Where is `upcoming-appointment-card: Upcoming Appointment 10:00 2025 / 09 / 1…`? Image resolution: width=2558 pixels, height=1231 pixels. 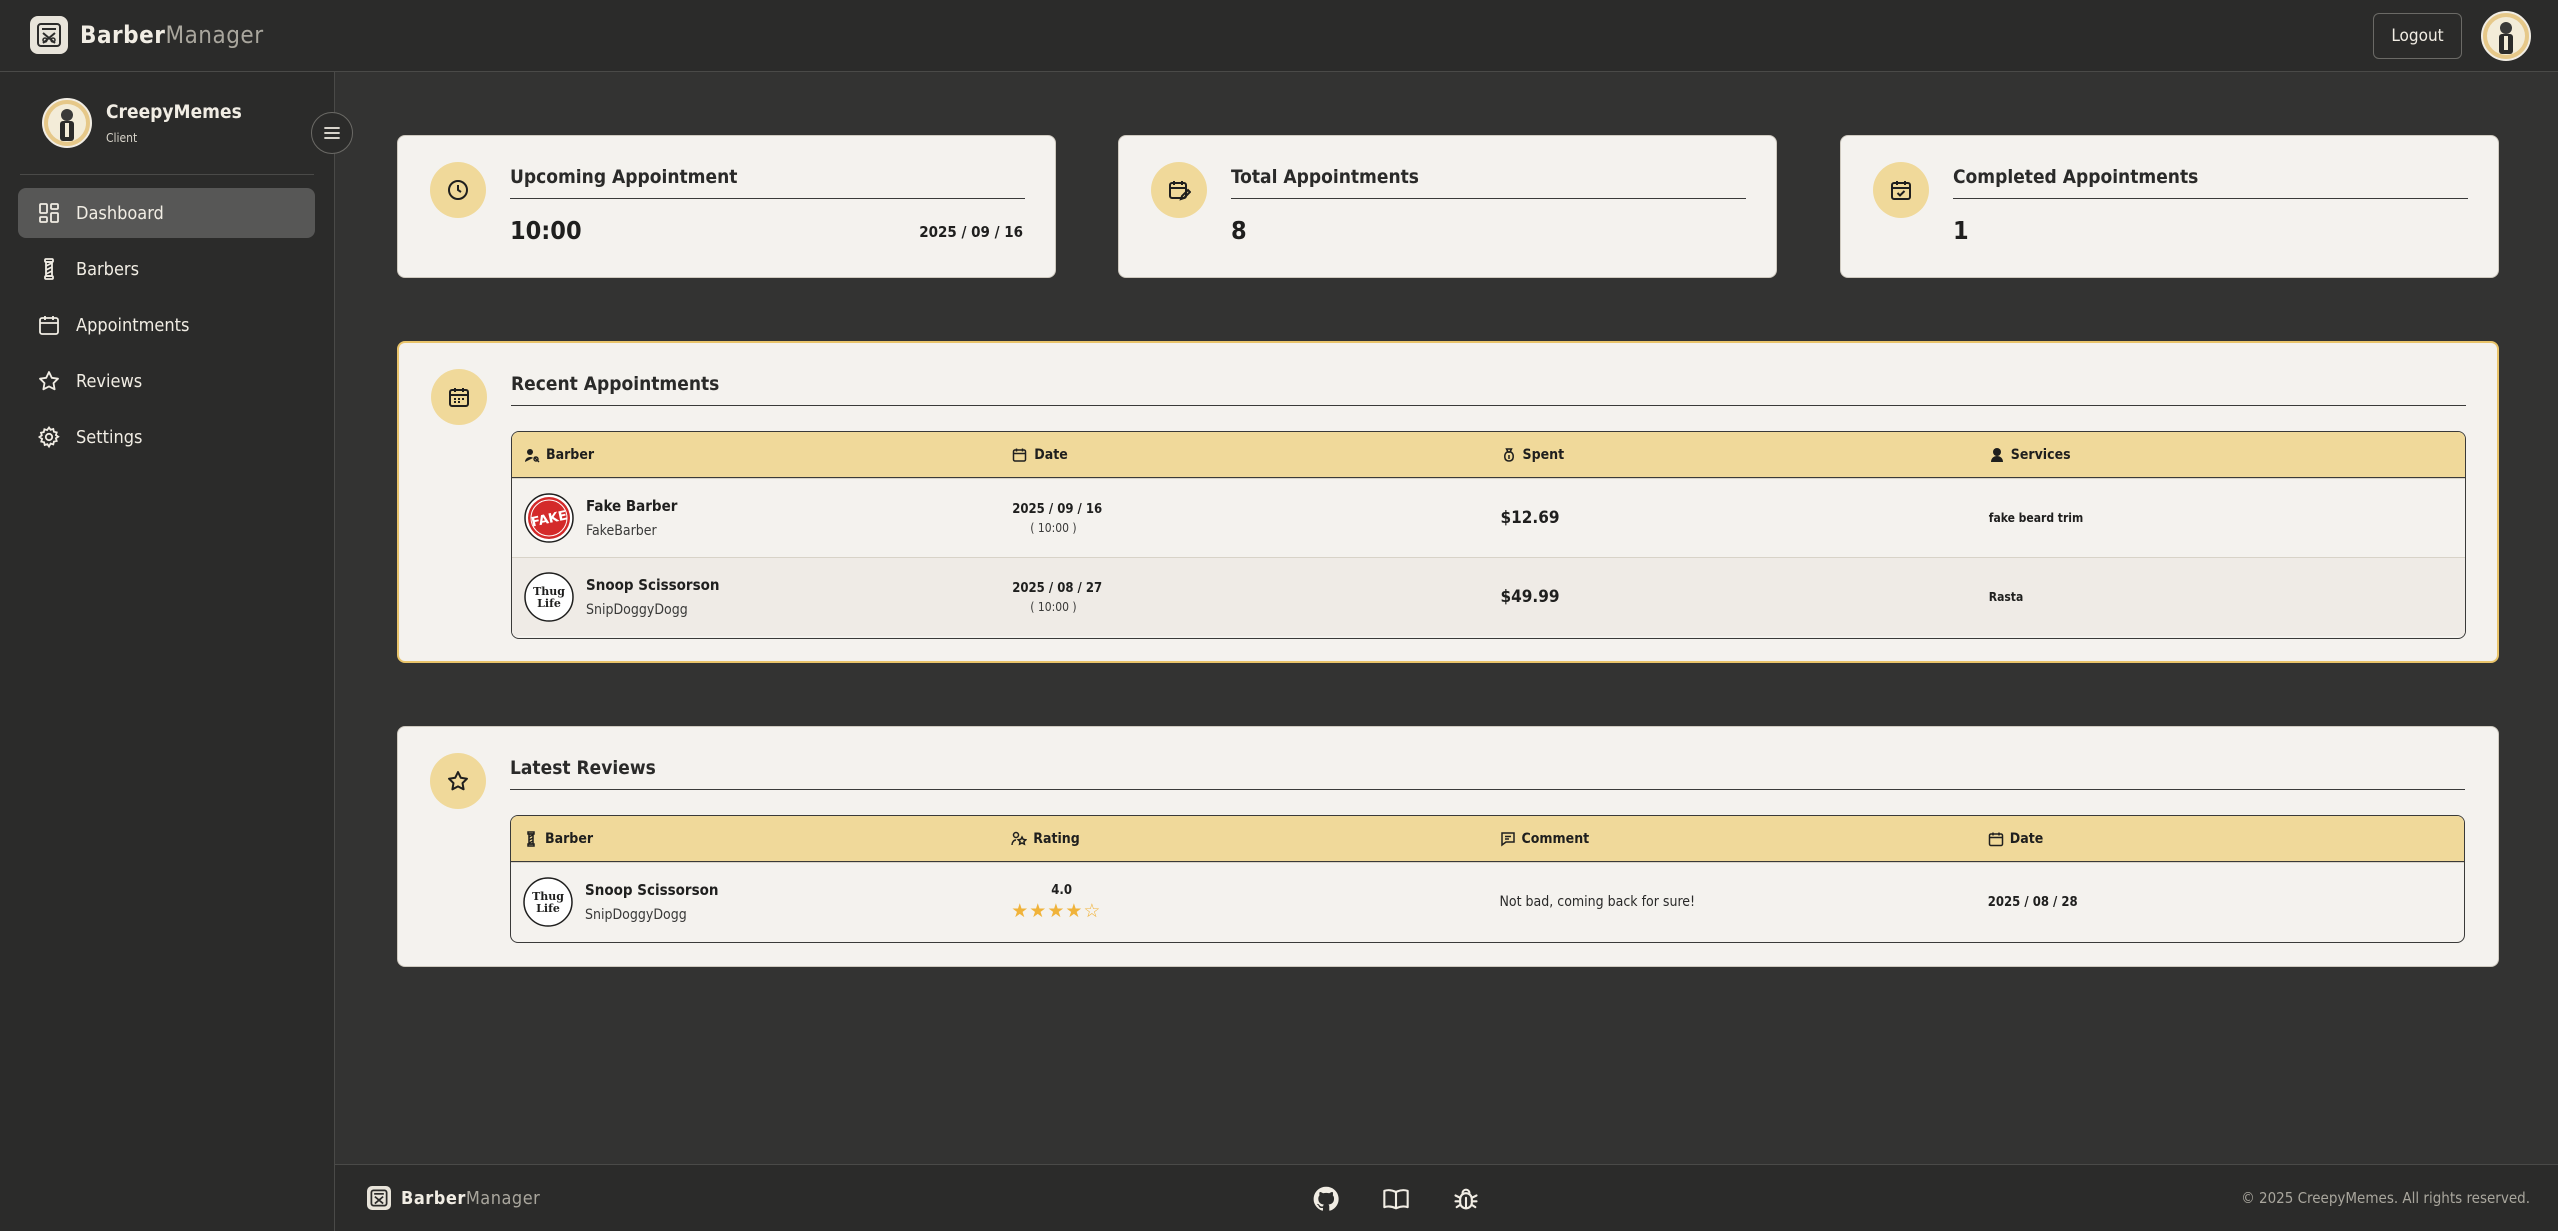 upcoming-appointment-card: Upcoming Appointment 10:00 2025 / 09 / 1… is located at coordinates (726, 206).